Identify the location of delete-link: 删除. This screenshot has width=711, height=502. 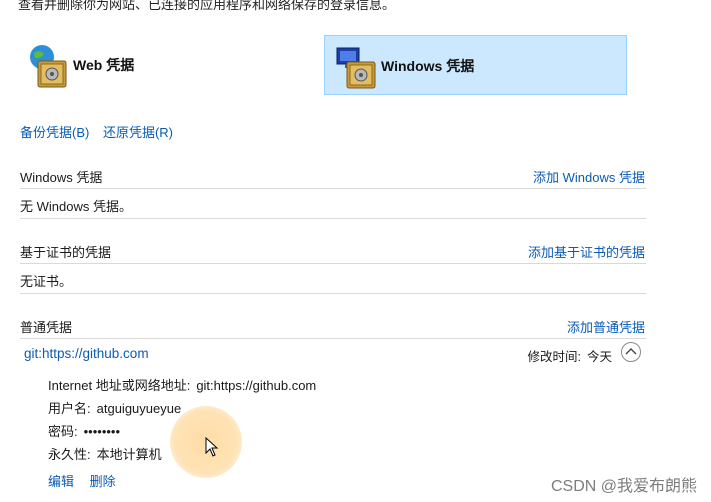
(103, 481).